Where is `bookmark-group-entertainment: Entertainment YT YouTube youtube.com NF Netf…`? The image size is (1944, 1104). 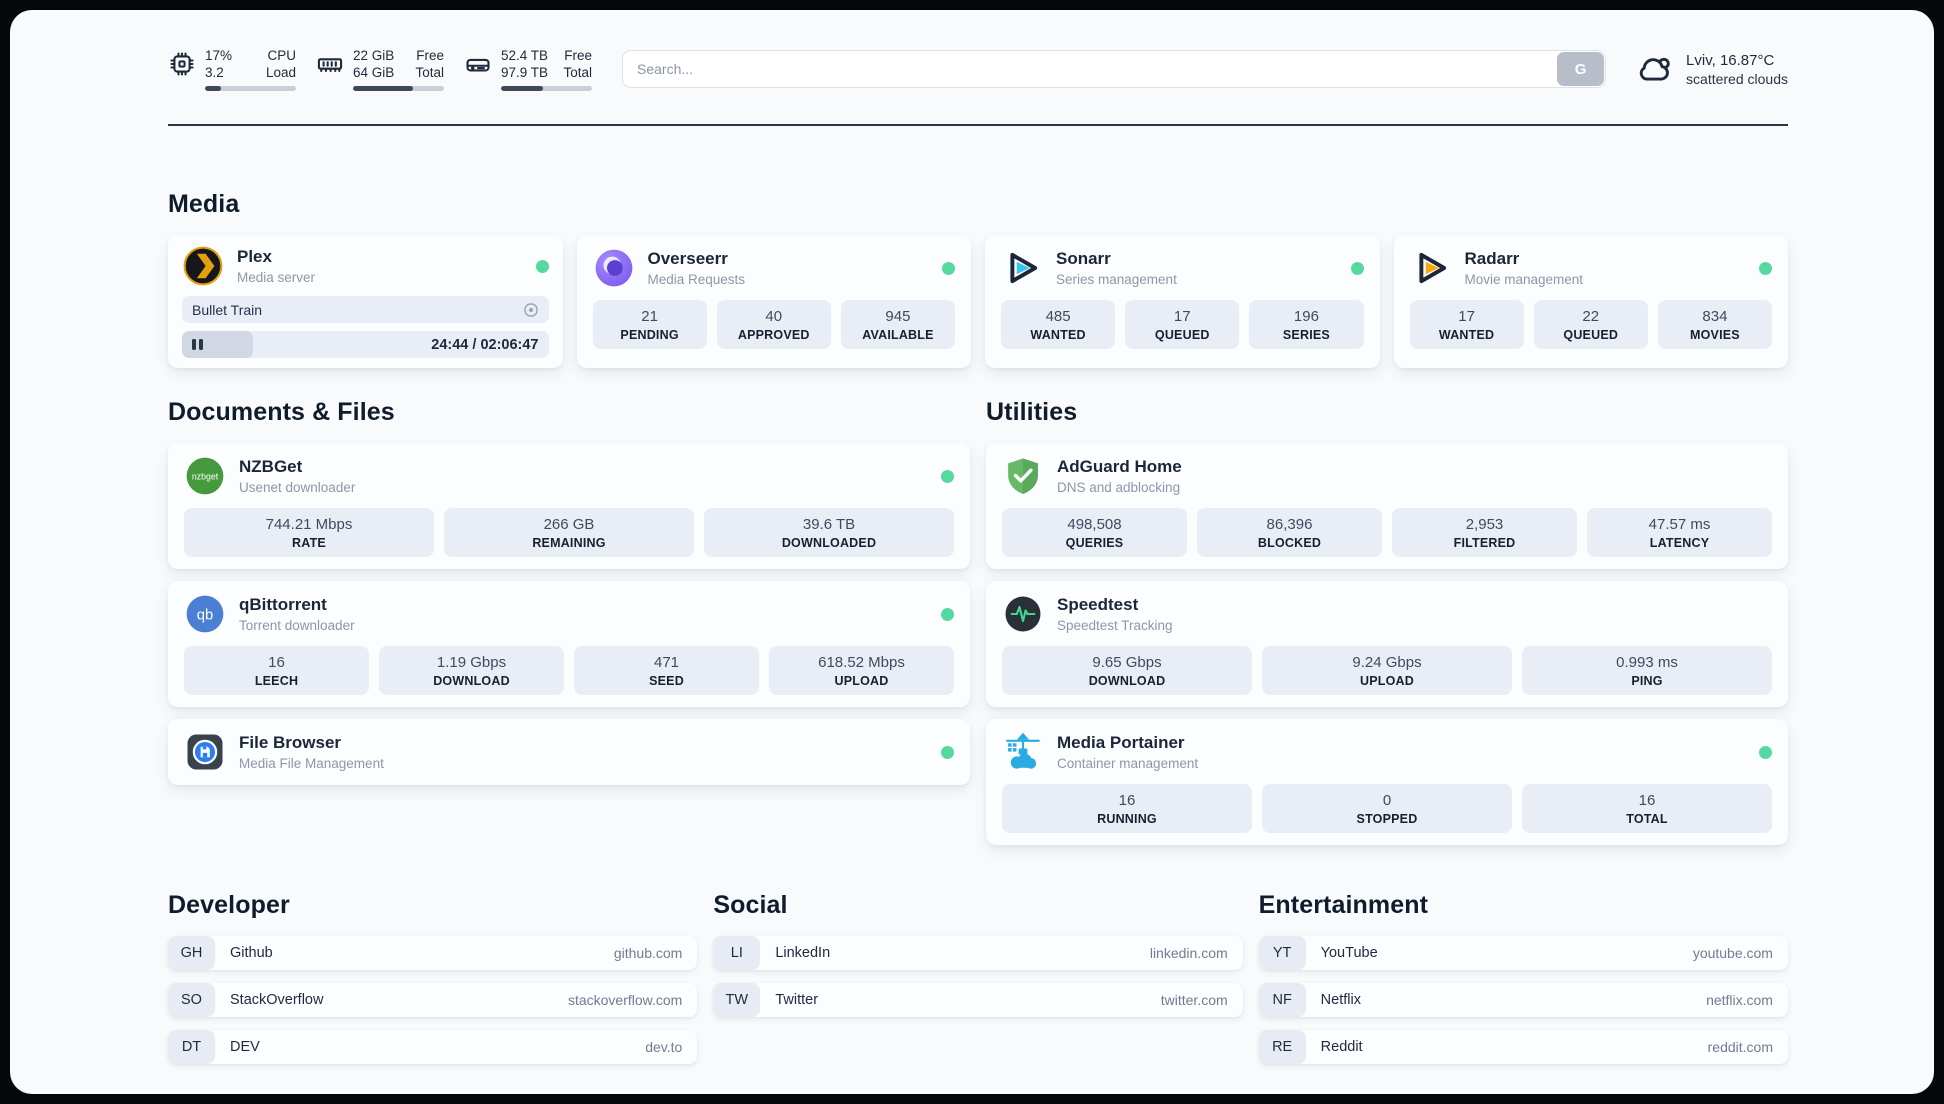 bookmark-group-entertainment: Entertainment YT YouTube youtube.com NF Netf… is located at coordinates (1523, 977).